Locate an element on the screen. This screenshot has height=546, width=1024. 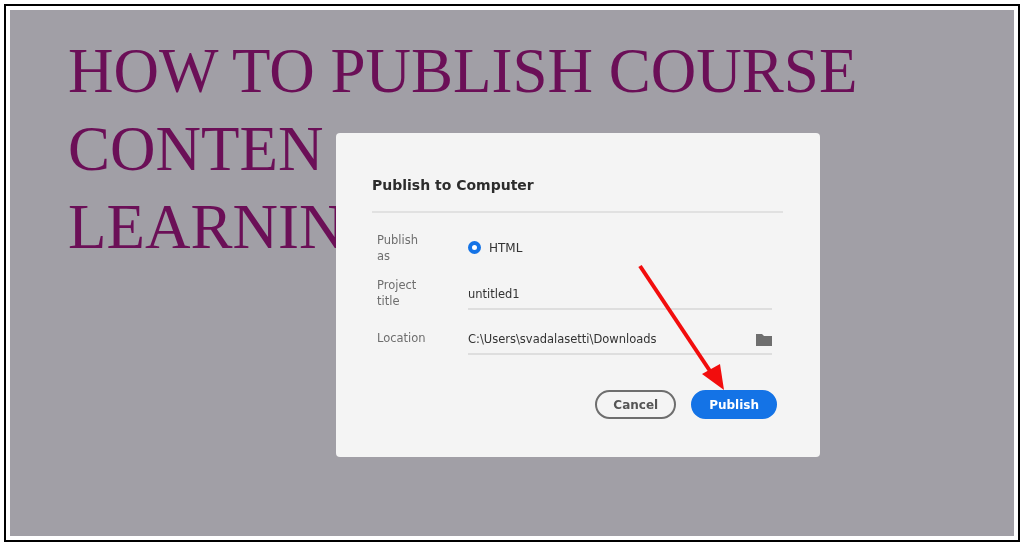
heading-line: HOW TO PUBLISH COURSE is located at coordinates (463, 71).